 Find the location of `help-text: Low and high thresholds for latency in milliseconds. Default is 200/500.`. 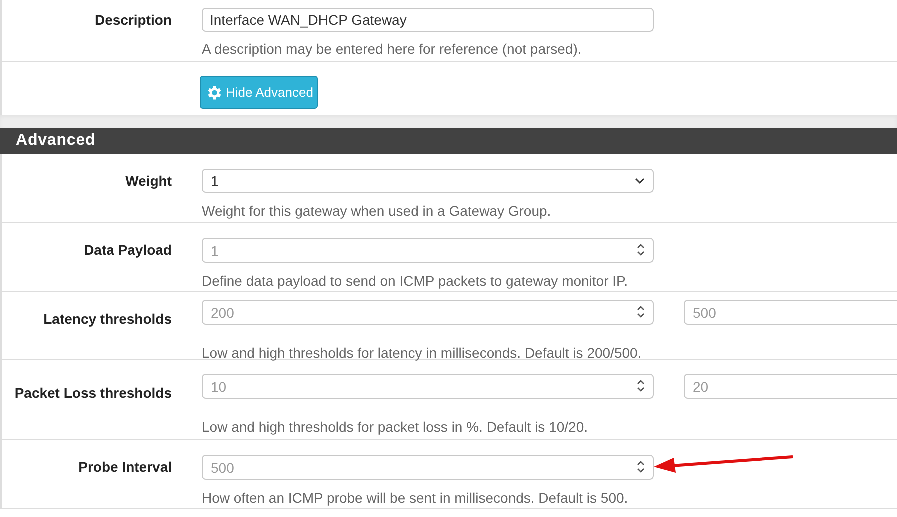

help-text: Low and high thresholds for latency in milliseconds. Default is 200/500. is located at coordinates (422, 353).